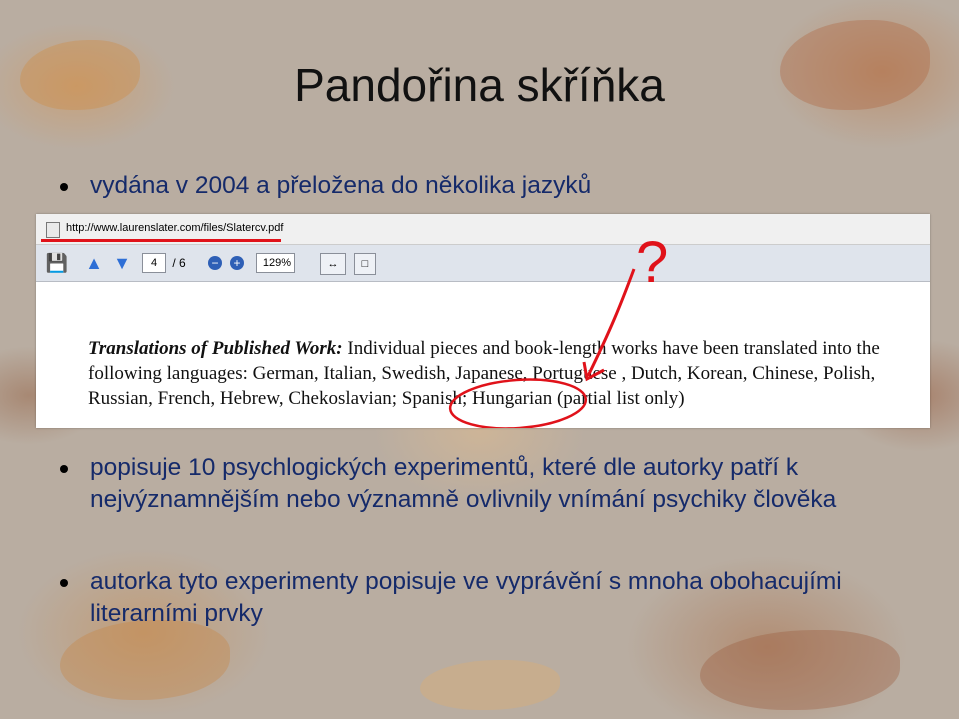 This screenshot has height=719, width=959. I want to click on annotation-overlay: ?, so click(558, 329).